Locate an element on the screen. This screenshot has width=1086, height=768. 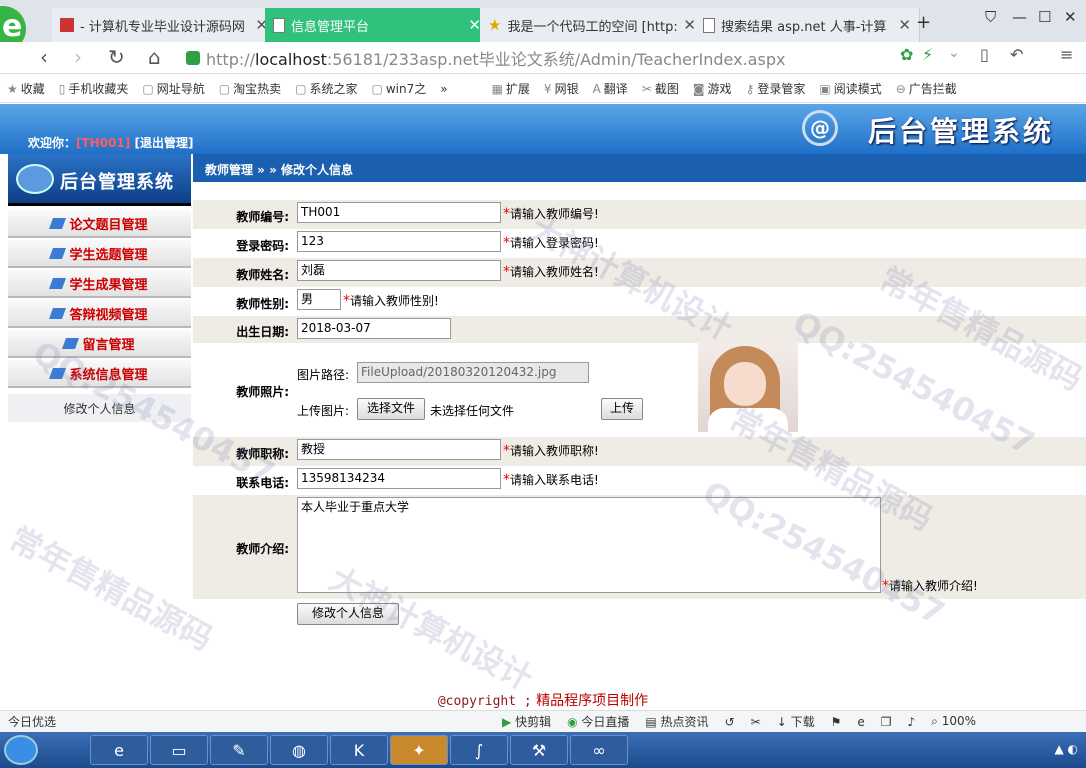
toolbar-bank: ¥ 网银 is located at coordinates (561, 88).